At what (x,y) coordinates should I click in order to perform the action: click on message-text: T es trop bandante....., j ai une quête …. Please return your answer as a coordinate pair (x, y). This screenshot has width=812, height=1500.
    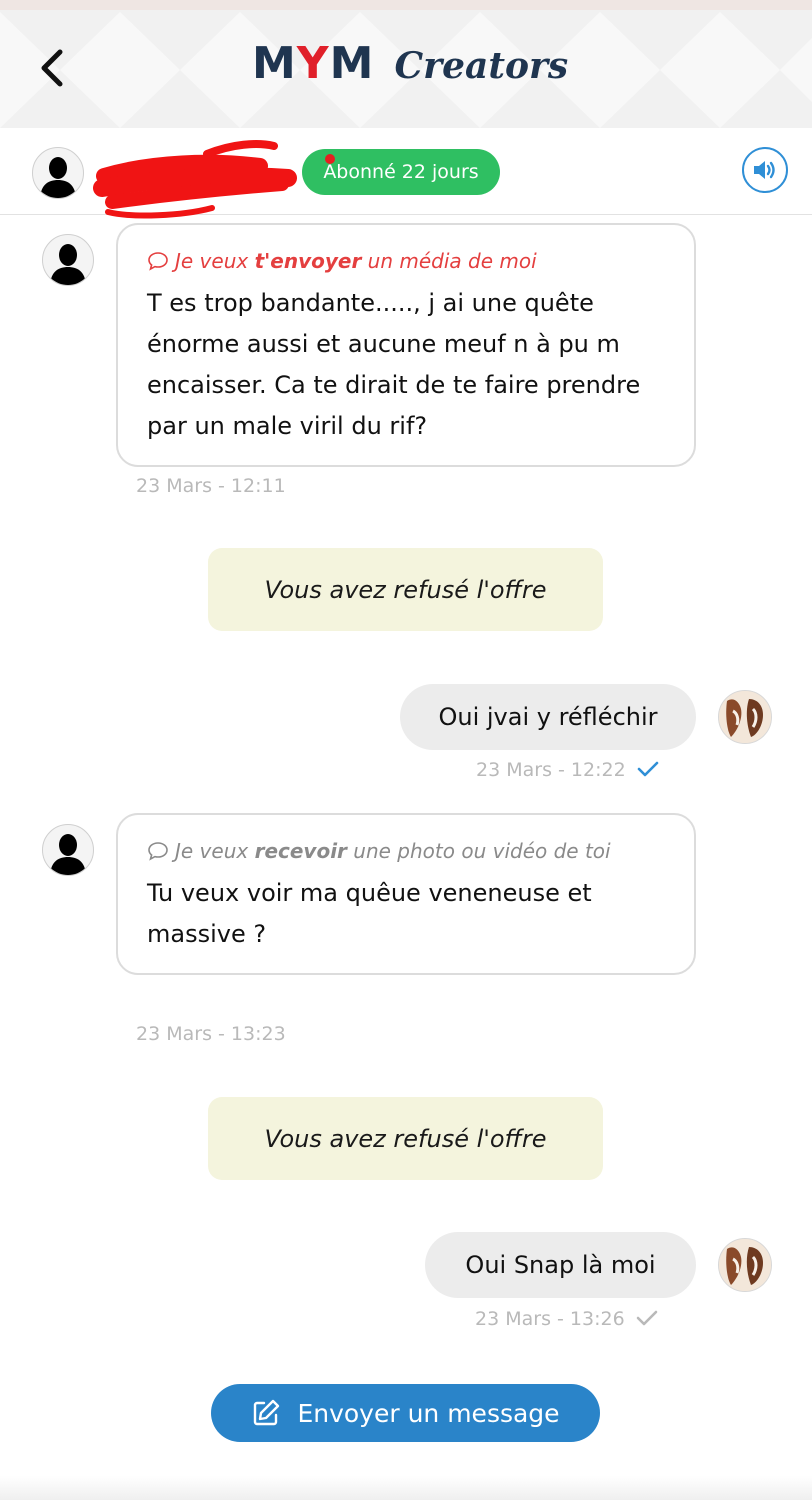
    Looking at the image, I should click on (394, 364).